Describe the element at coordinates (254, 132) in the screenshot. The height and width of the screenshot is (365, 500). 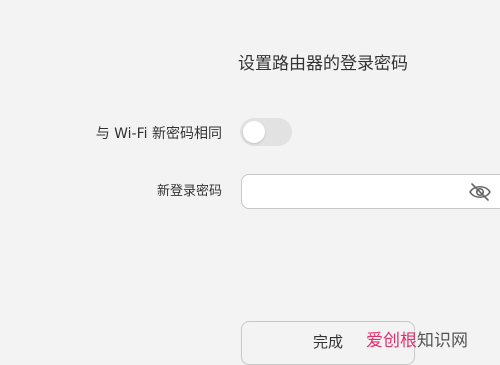
I see `toggle-knob` at that location.